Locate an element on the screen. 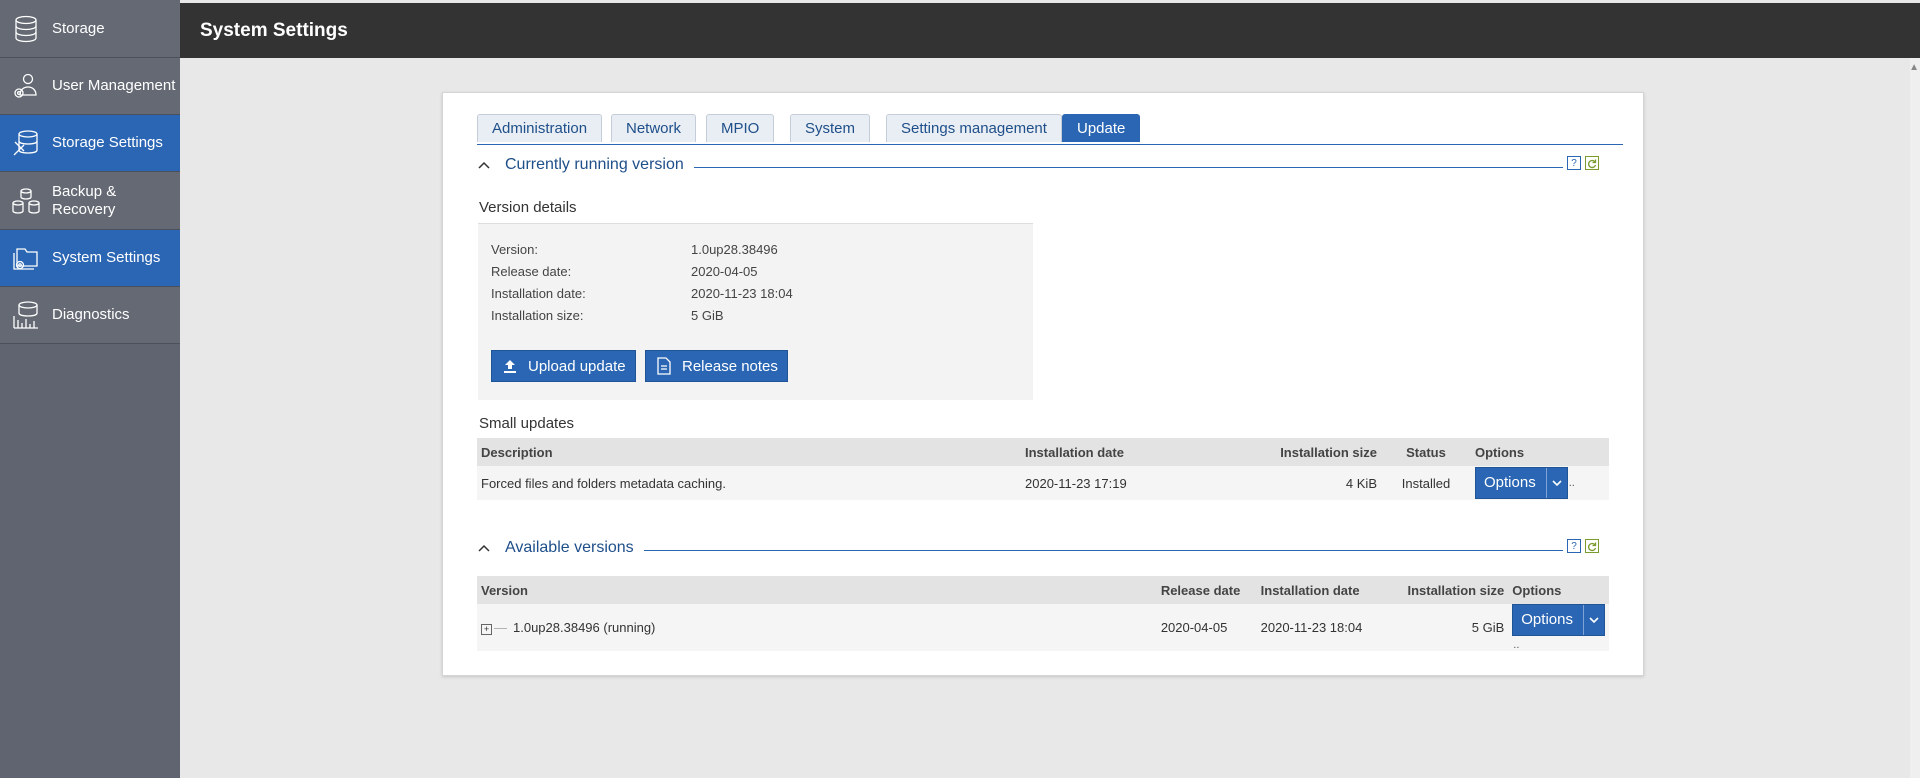 This screenshot has height=778, width=1920. sidebar-item-system-settings: System Settings is located at coordinates (90, 258).